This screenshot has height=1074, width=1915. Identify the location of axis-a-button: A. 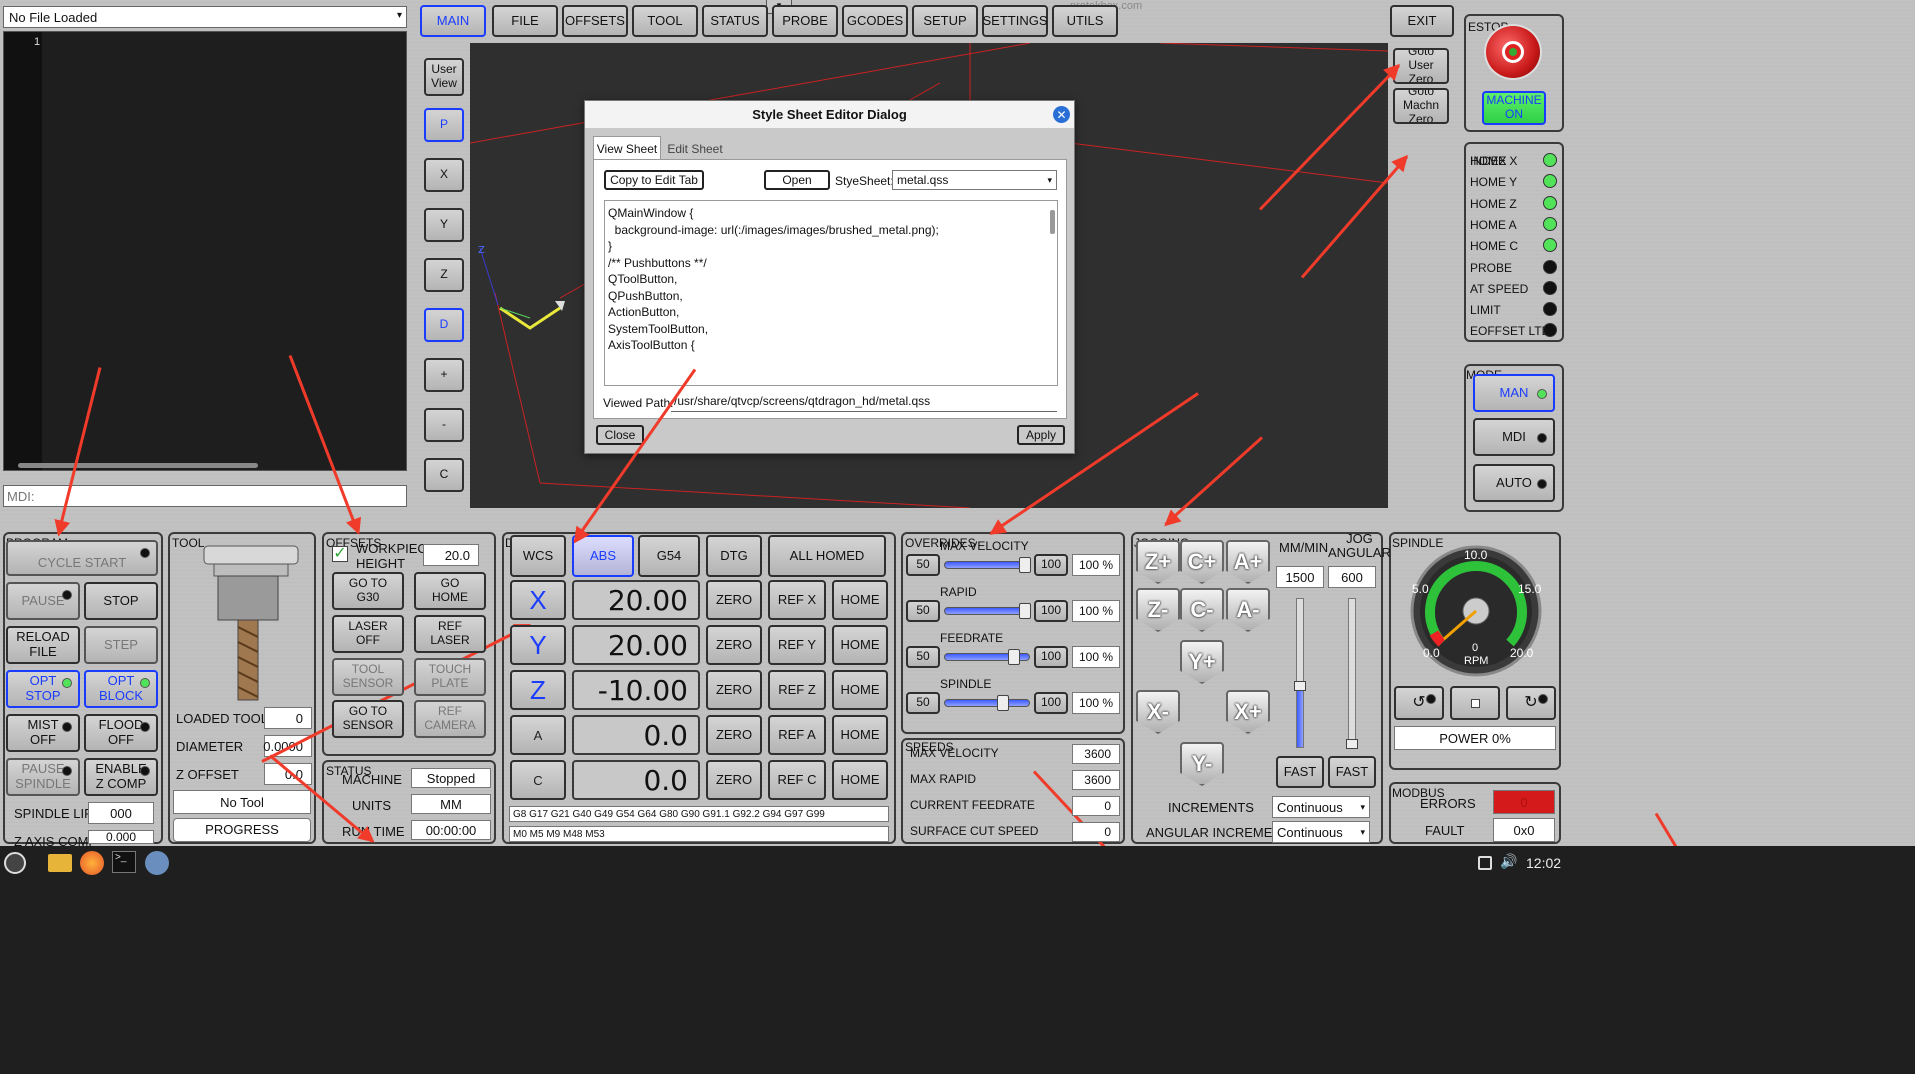
(538, 735).